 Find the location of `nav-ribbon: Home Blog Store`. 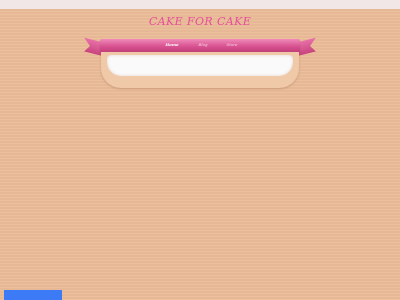

nav-ribbon: Home Blog Store is located at coordinates (200, 45).